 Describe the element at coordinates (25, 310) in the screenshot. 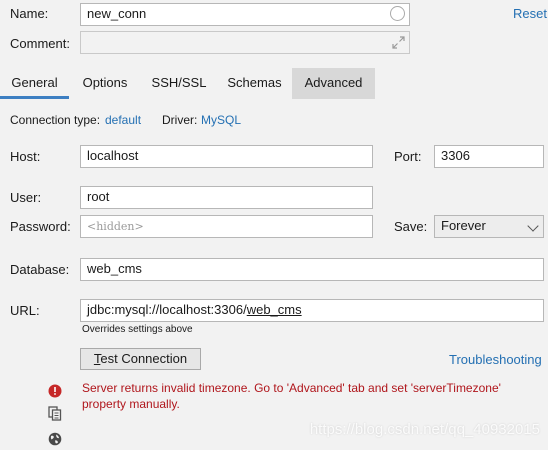

I see `url-label: URL:` at that location.